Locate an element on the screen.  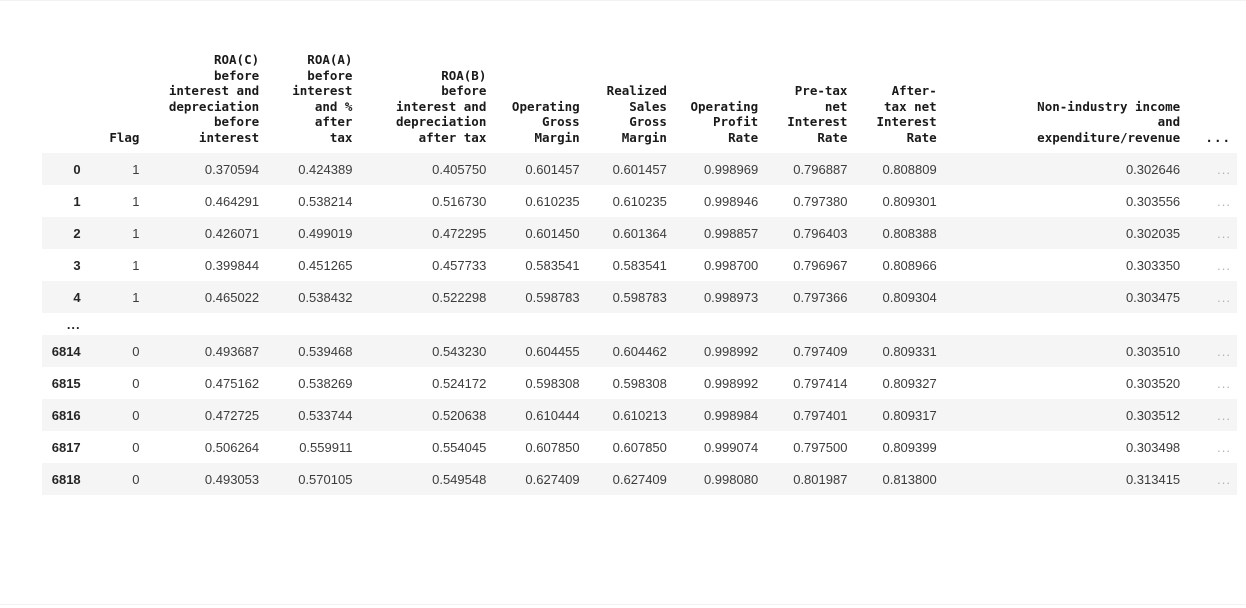
table-top-rule is located at coordinates (623, 0).